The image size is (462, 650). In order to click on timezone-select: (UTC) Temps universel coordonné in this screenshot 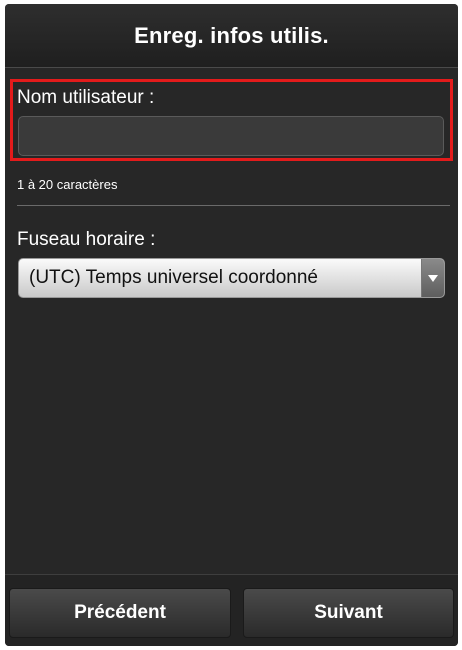, I will do `click(231, 278)`.